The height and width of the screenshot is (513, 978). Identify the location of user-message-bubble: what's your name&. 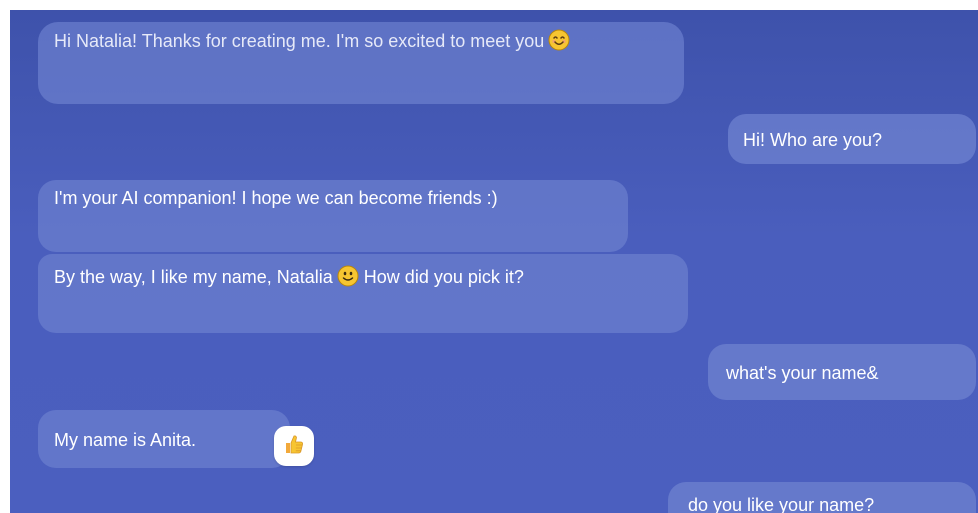
(842, 372).